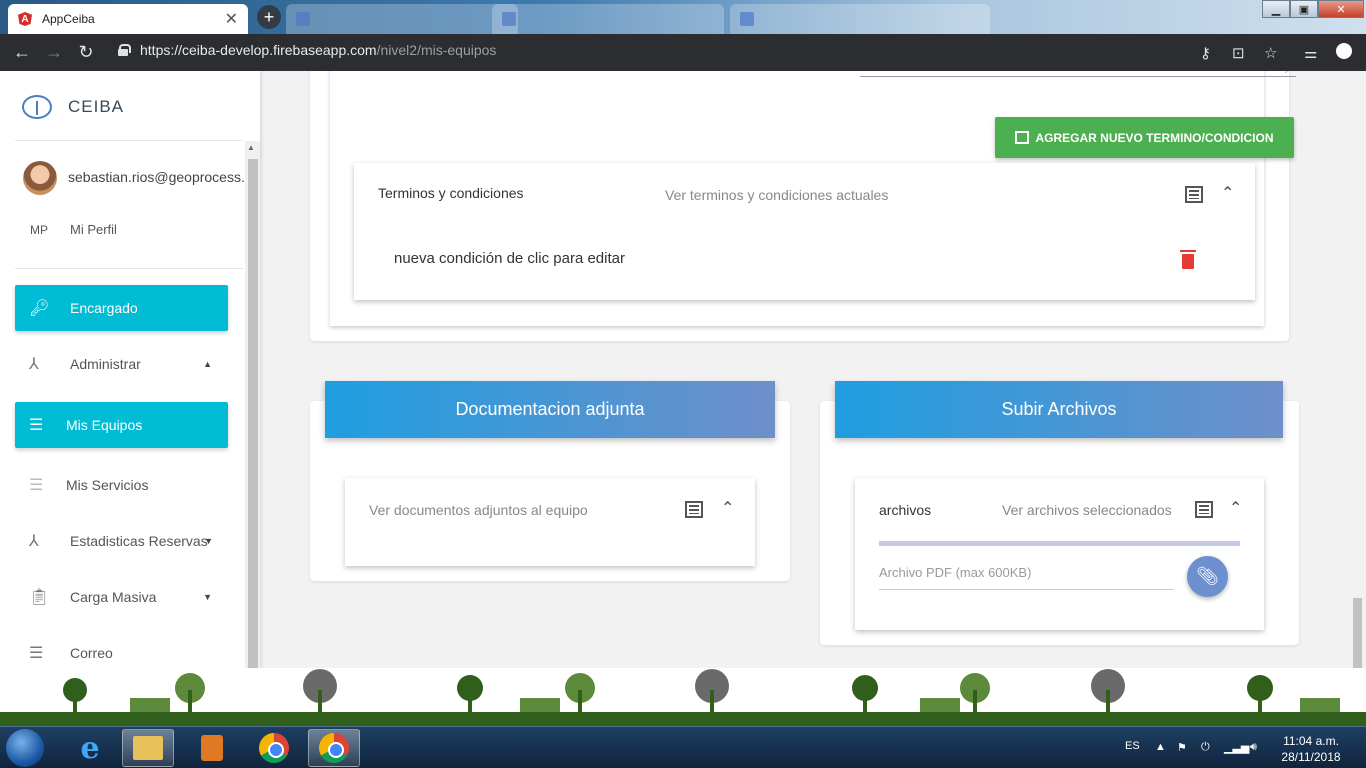 This screenshot has width=1366, height=768. Describe the element at coordinates (121, 649) in the screenshot. I see `sidebar-item-correo: ☰ Correo` at that location.